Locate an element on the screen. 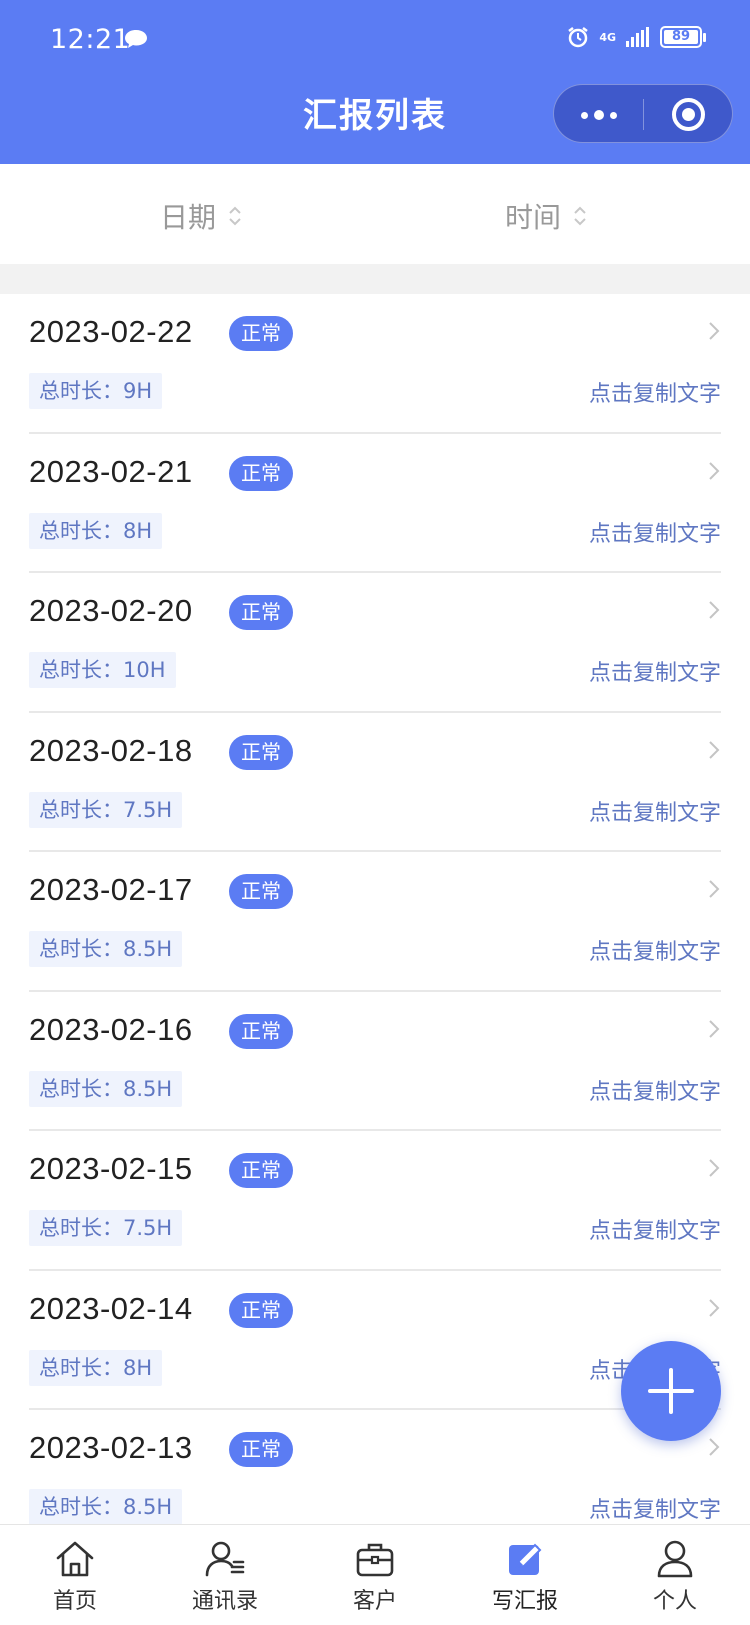 The image size is (750, 1625). home-icon is located at coordinates (75, 1559).